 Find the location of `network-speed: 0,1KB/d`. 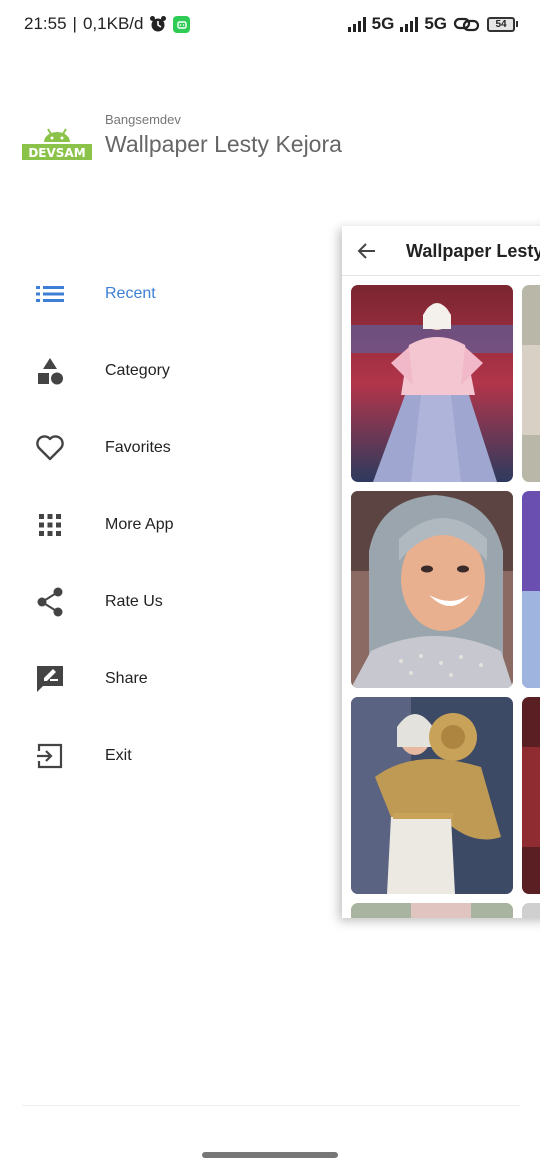

network-speed: 0,1KB/d is located at coordinates (113, 23).